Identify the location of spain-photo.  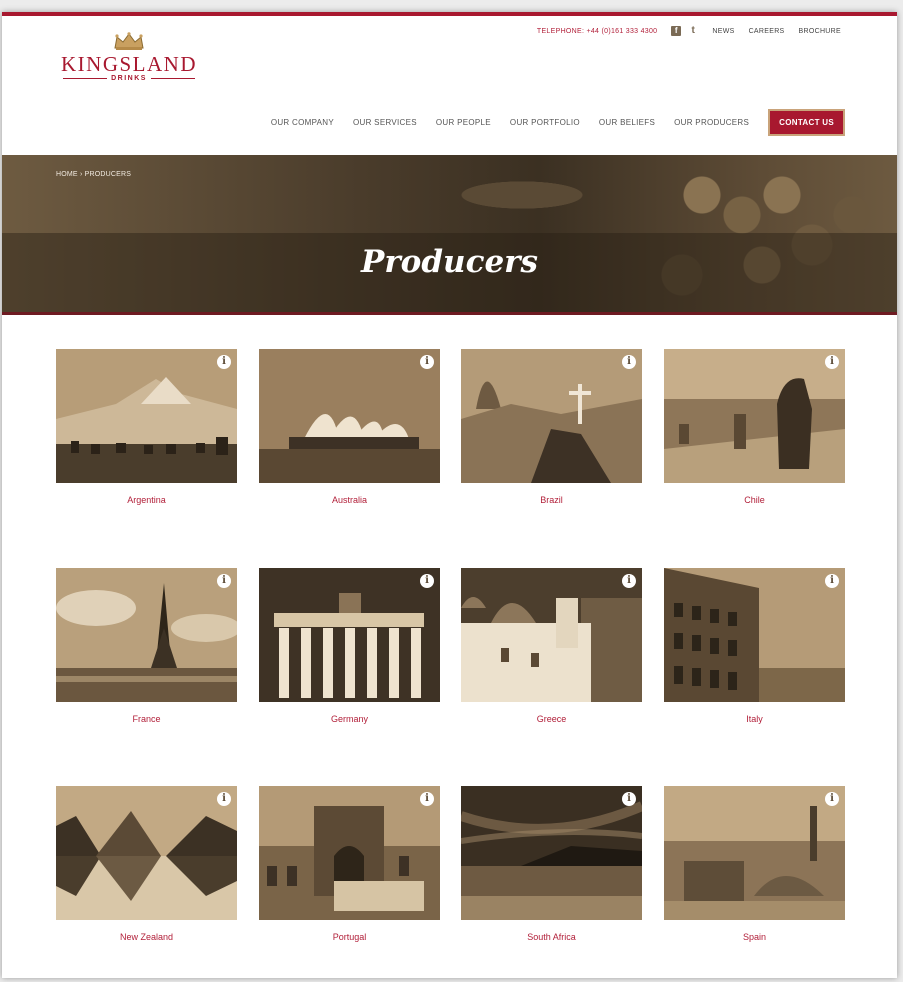
(754, 853).